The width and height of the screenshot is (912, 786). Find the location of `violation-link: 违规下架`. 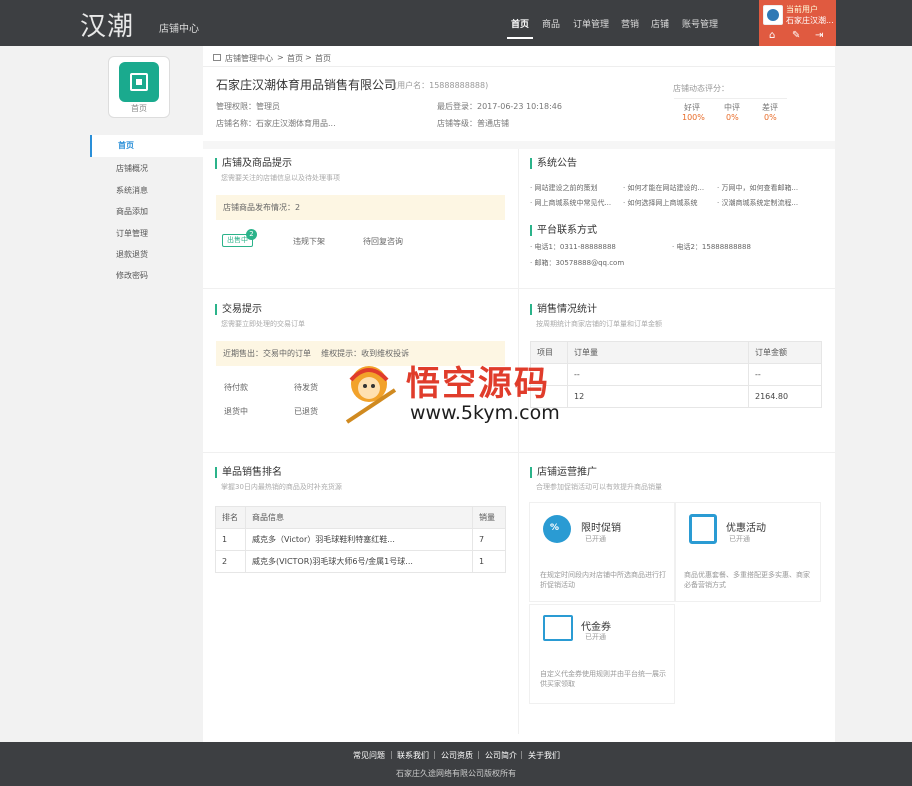

violation-link: 违规下架 is located at coordinates (309, 241).